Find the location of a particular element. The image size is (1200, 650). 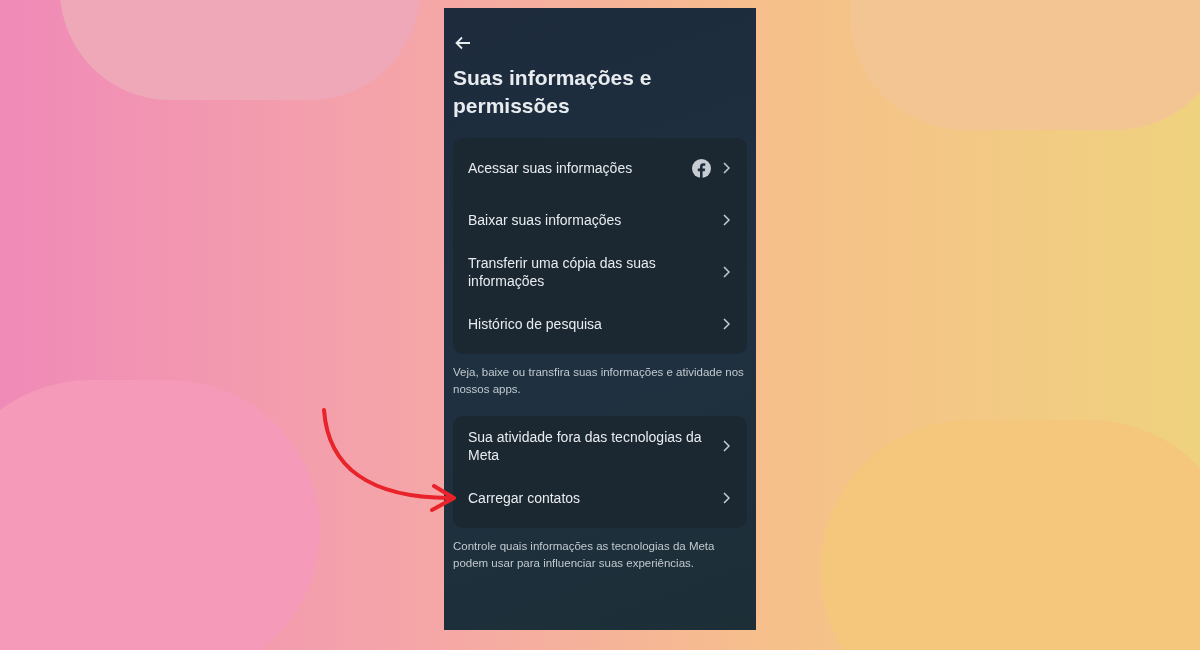

settings-item: Acessar suas informações is located at coordinates (600, 168).